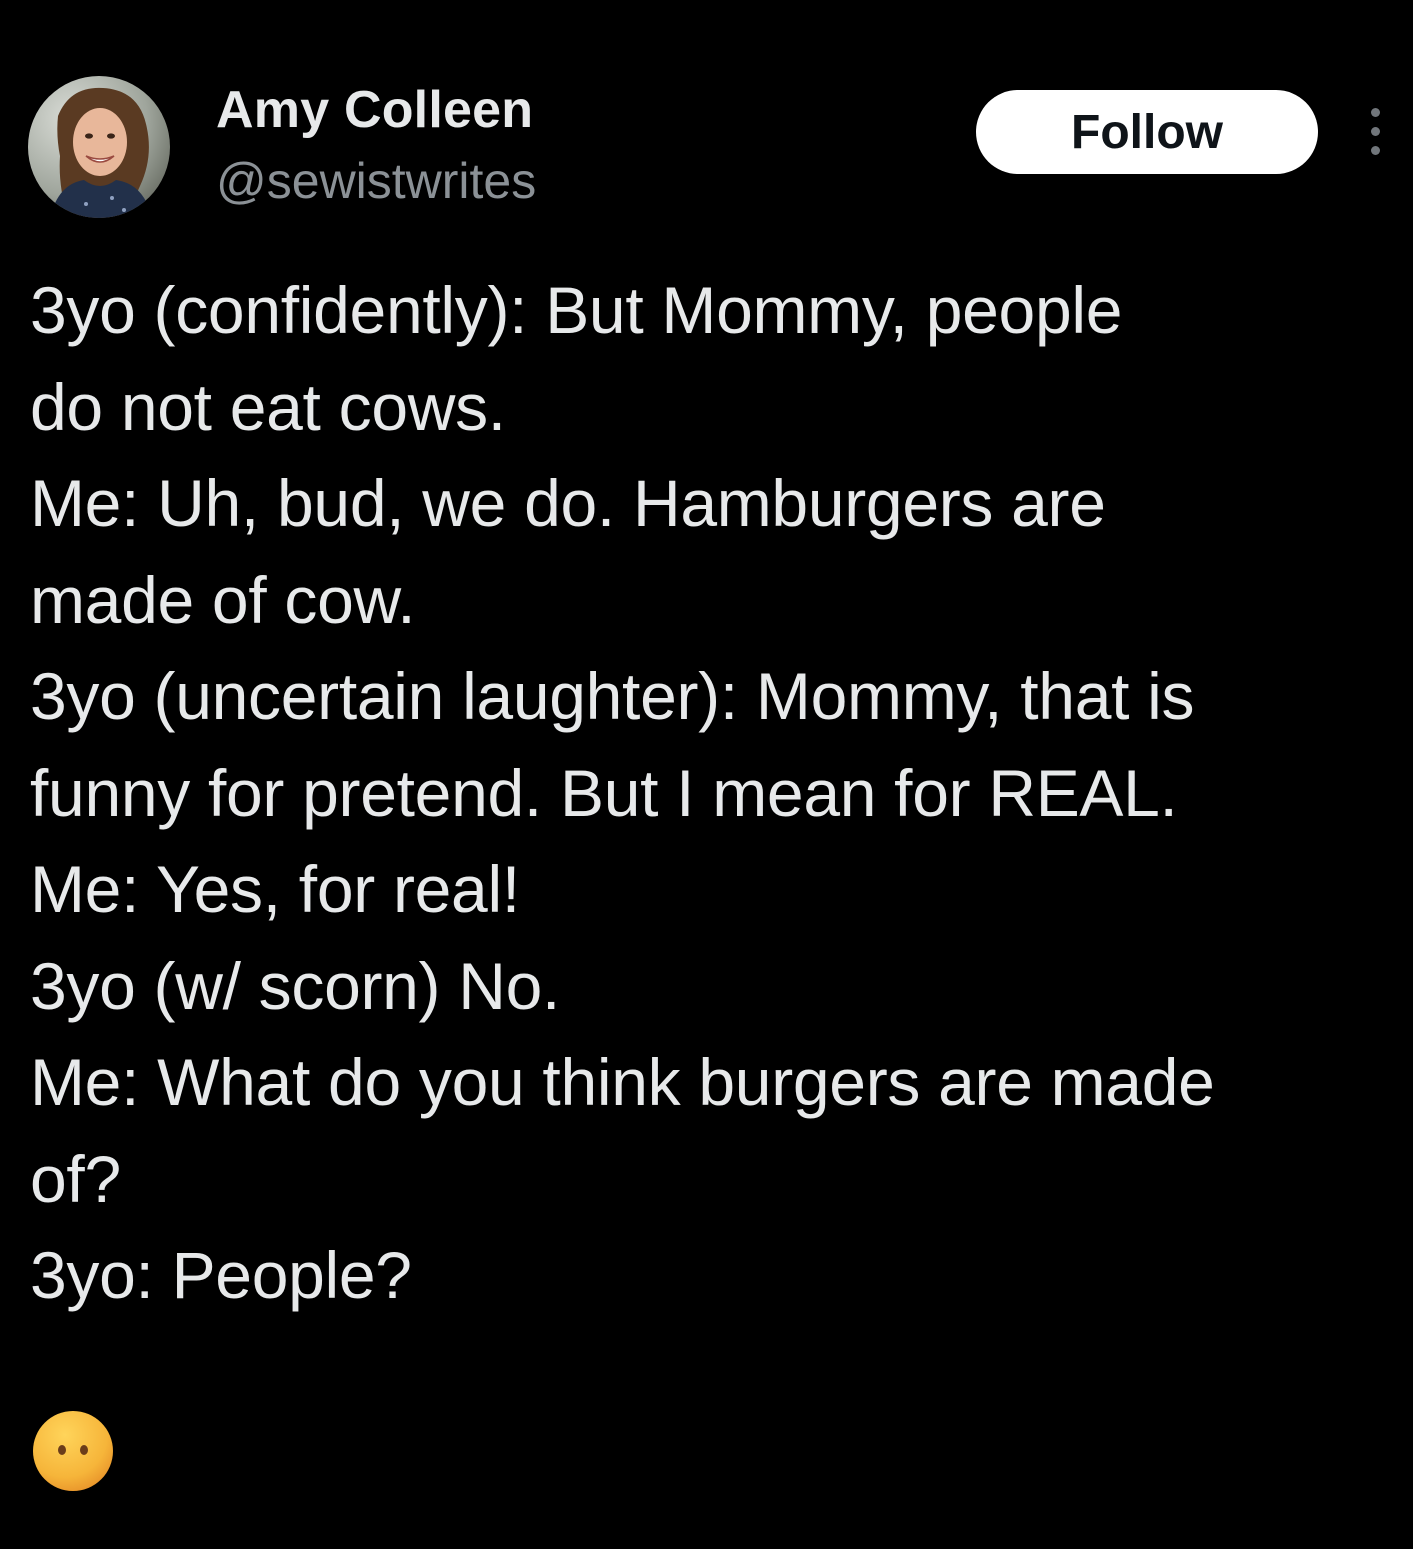 The height and width of the screenshot is (1549, 1413). I want to click on tweet-line: 3yo (w/ scorn) No., so click(295, 985).